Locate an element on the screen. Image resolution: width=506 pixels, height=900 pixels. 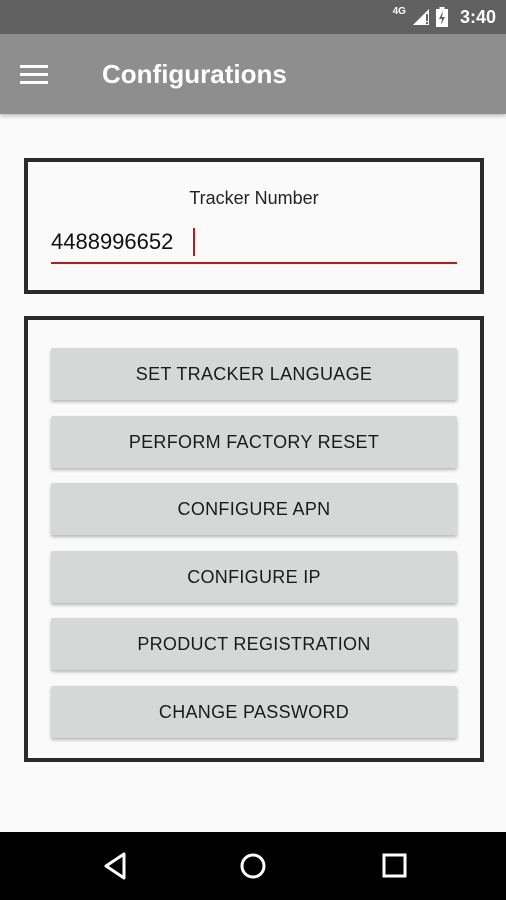
signal-icon is located at coordinates (420, 17).